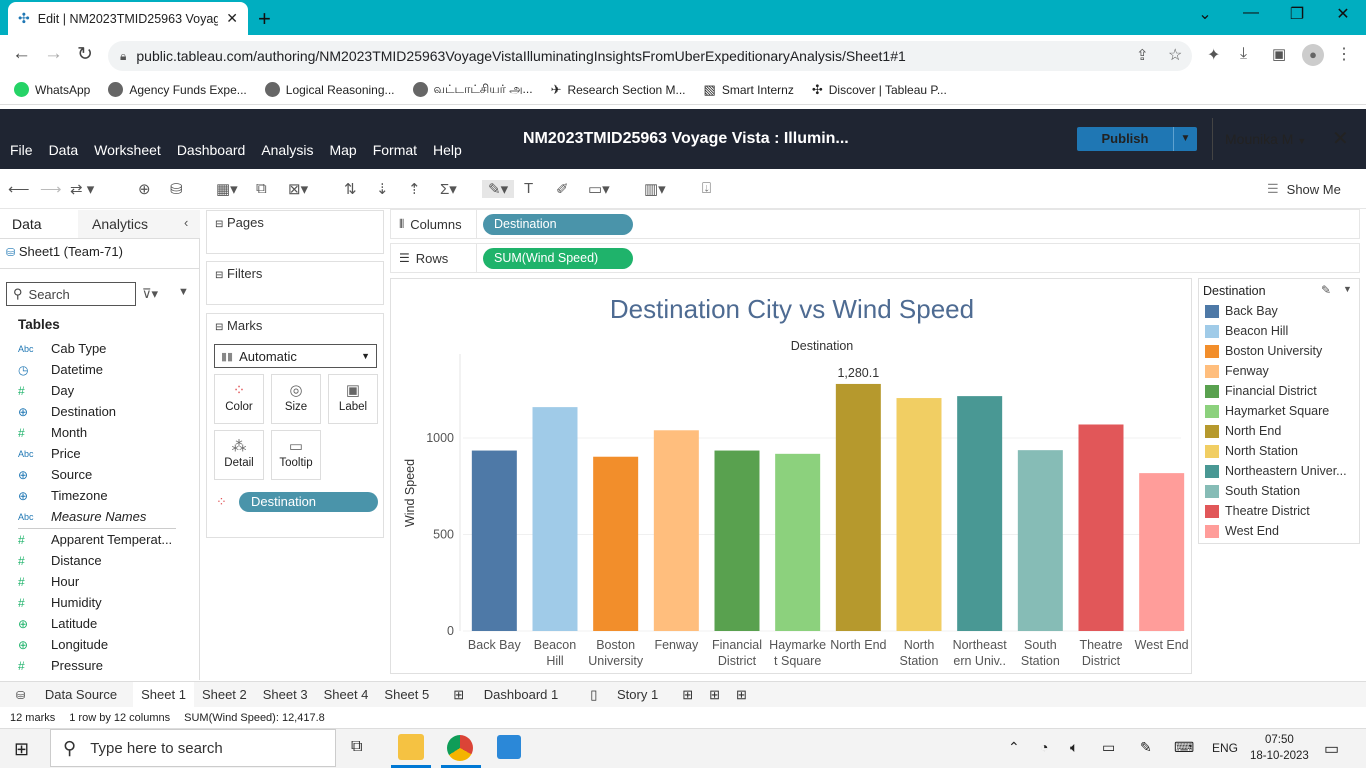 This screenshot has width=1366, height=768. I want to click on legend-item: Back Bay, so click(1241, 311).